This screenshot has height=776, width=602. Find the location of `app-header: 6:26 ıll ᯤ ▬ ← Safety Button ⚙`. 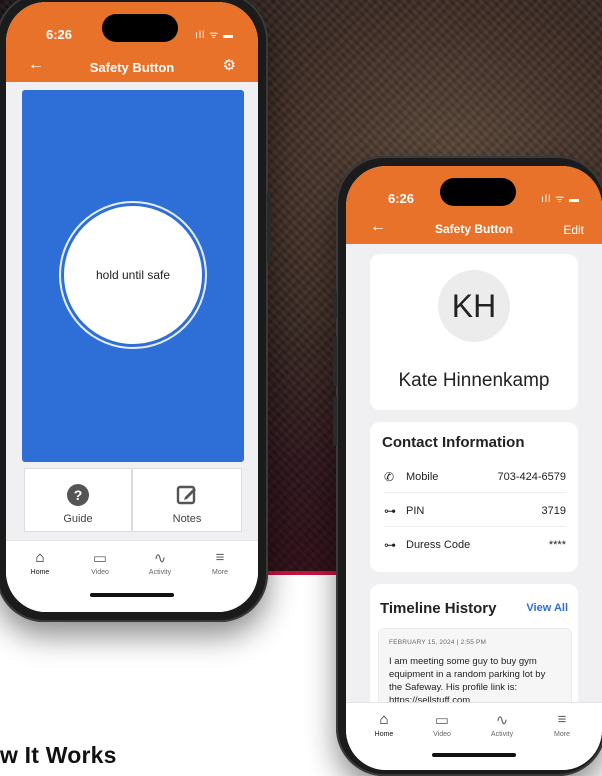

app-header: 6:26 ıll ᯤ ▬ ← Safety Button ⚙ is located at coordinates (132, 42).